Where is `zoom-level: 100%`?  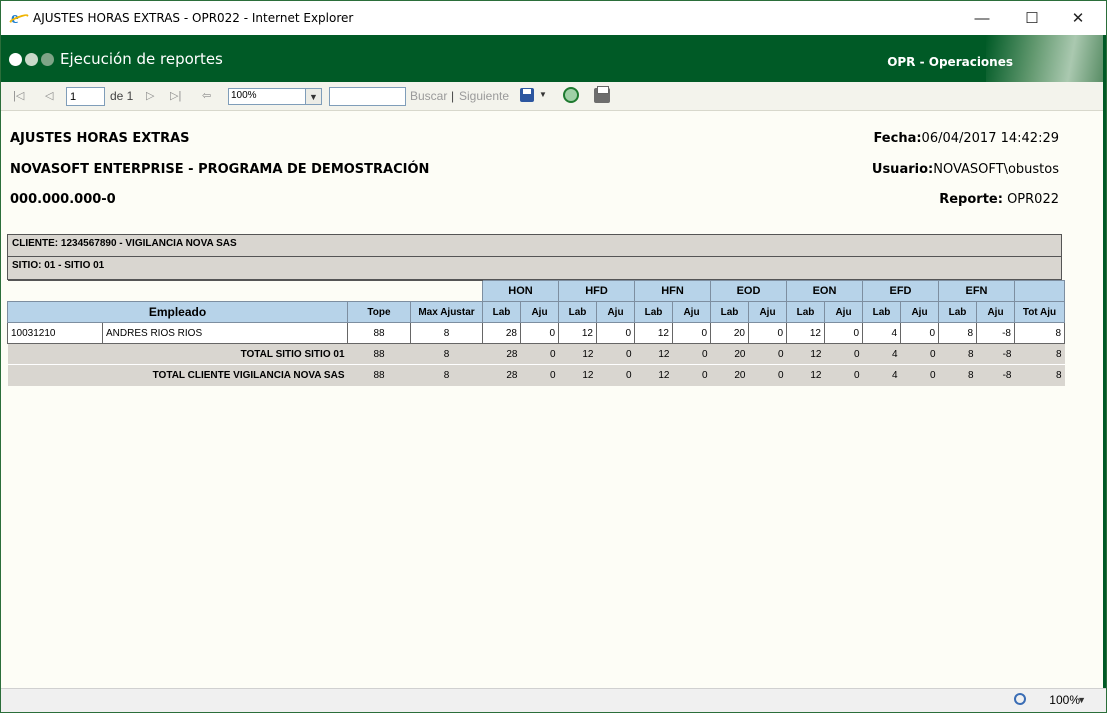
zoom-level: 100% is located at coordinates (1064, 700).